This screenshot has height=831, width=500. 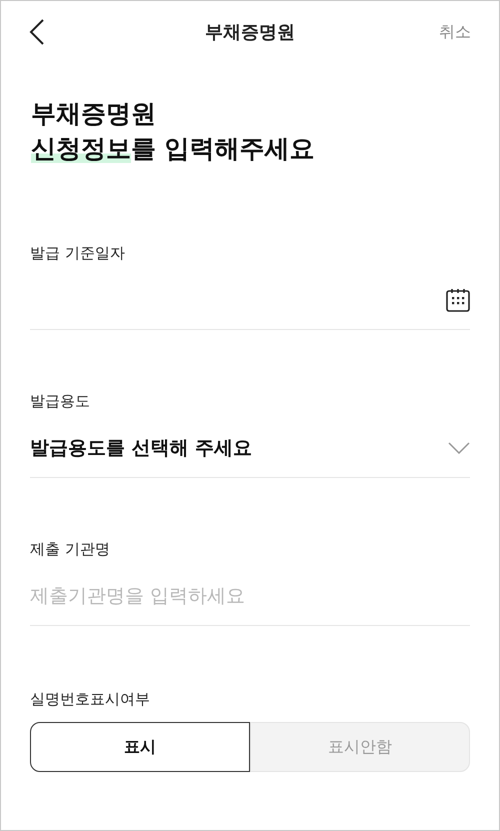 I want to click on calendar-icon, so click(x=458, y=300).